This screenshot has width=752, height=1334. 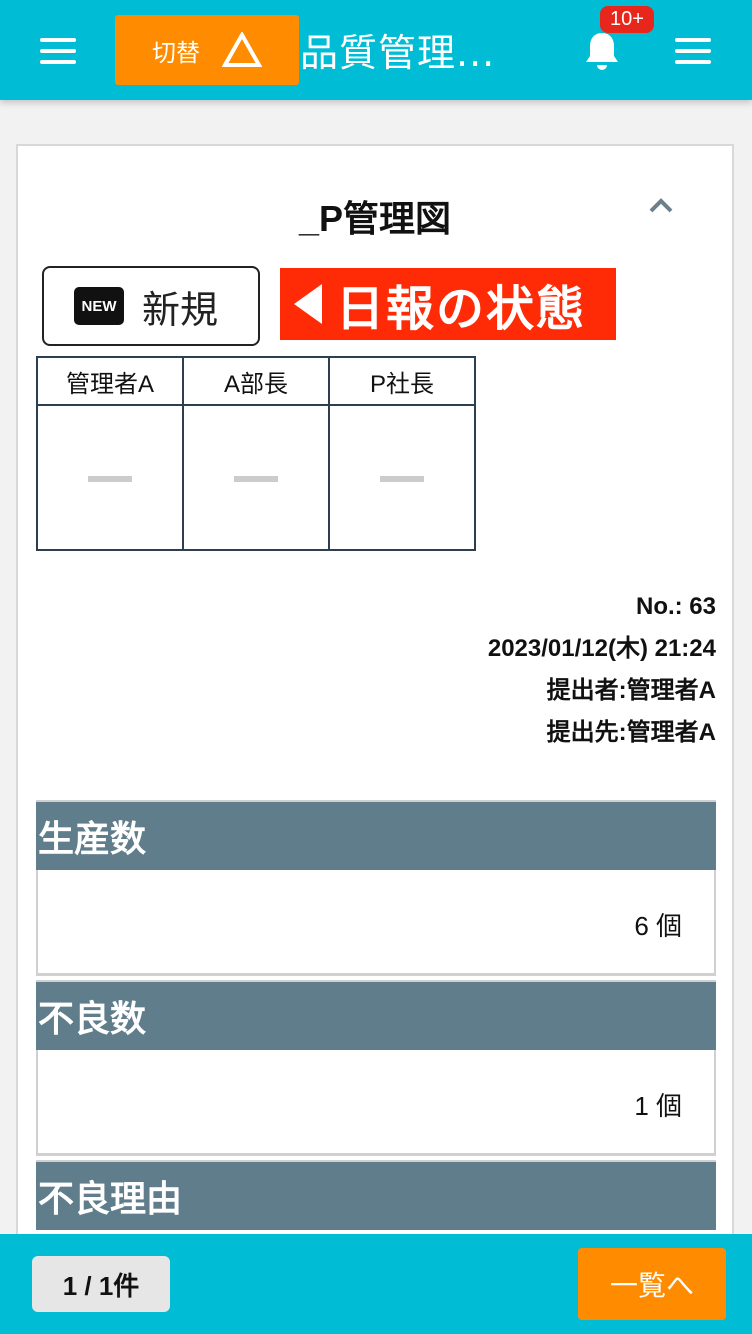 I want to click on switch-button: 切替, so click(x=207, y=50).